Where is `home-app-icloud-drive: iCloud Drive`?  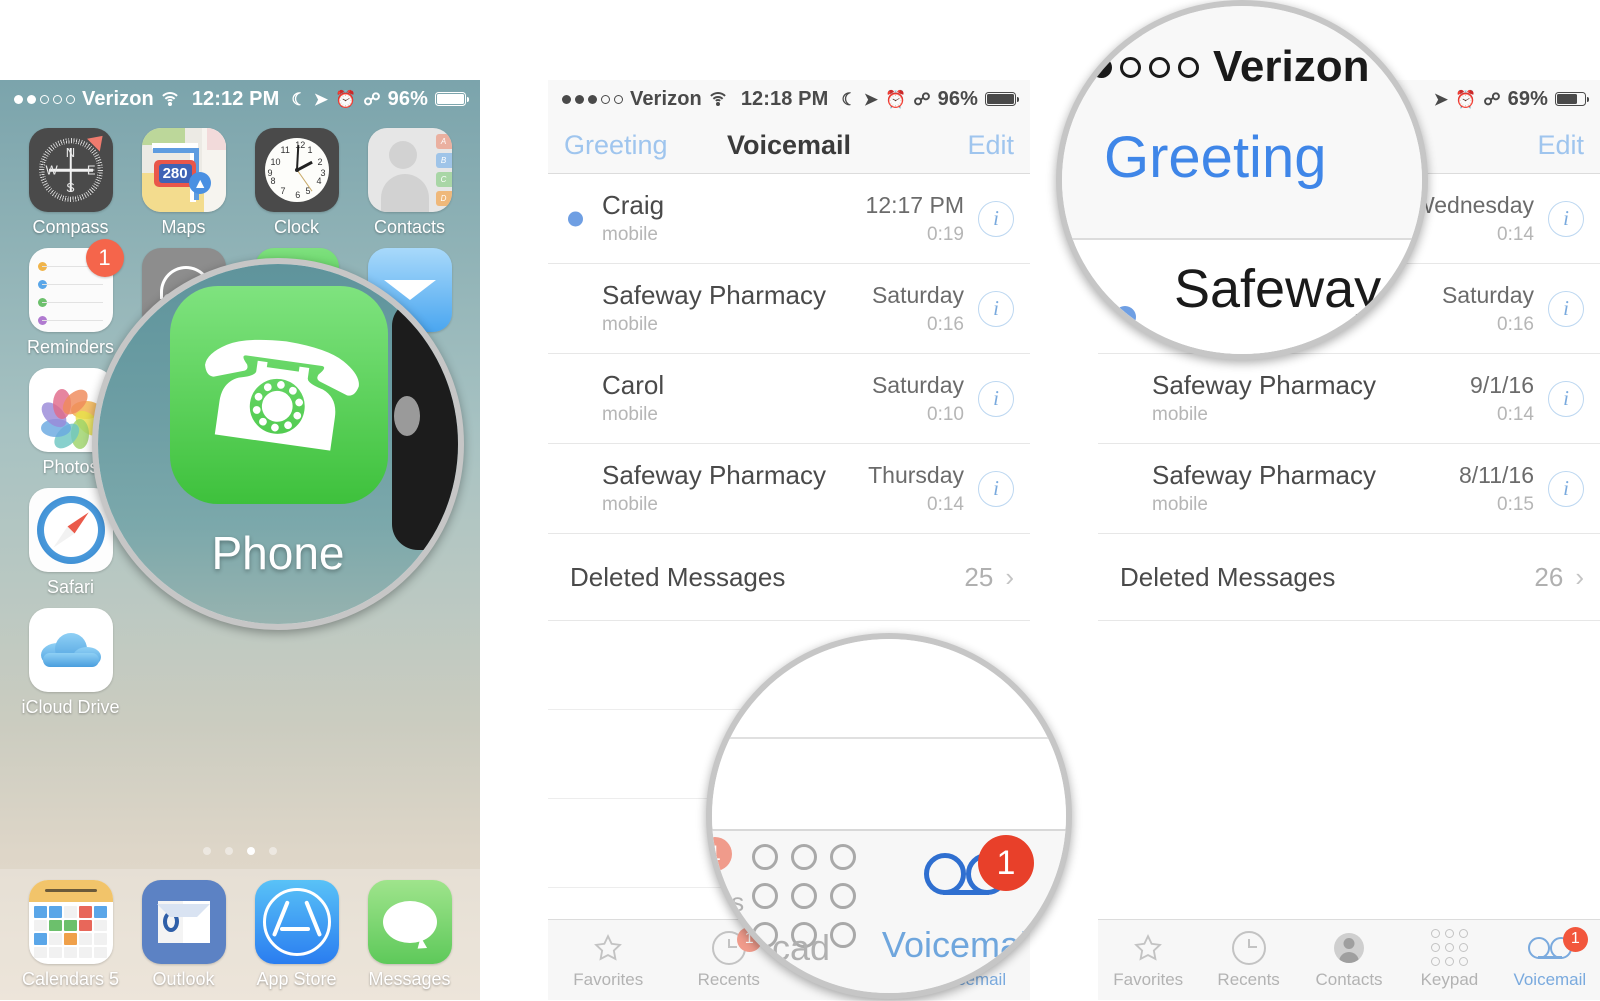 home-app-icloud-drive: iCloud Drive is located at coordinates (70, 663).